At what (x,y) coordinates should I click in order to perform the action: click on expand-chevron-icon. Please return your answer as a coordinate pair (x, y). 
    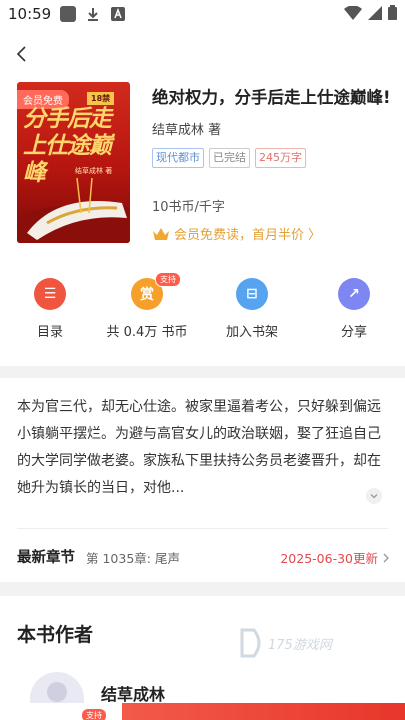
    Looking at the image, I should click on (374, 496).